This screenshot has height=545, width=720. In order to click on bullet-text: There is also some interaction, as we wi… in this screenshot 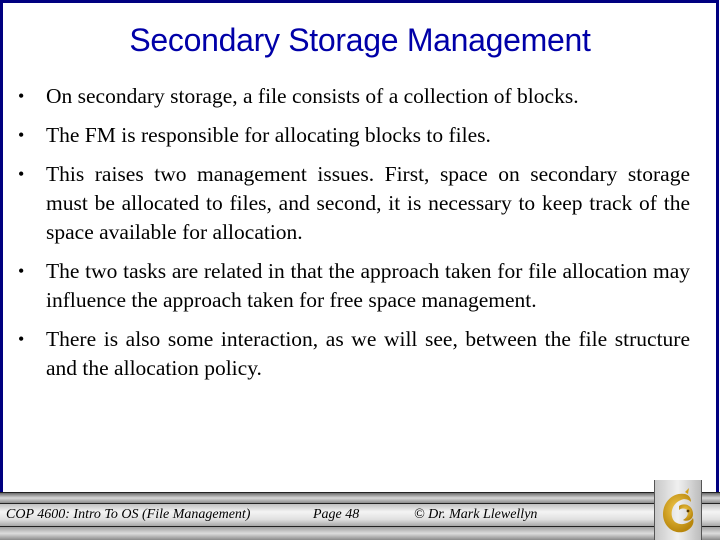, I will do `click(368, 353)`.